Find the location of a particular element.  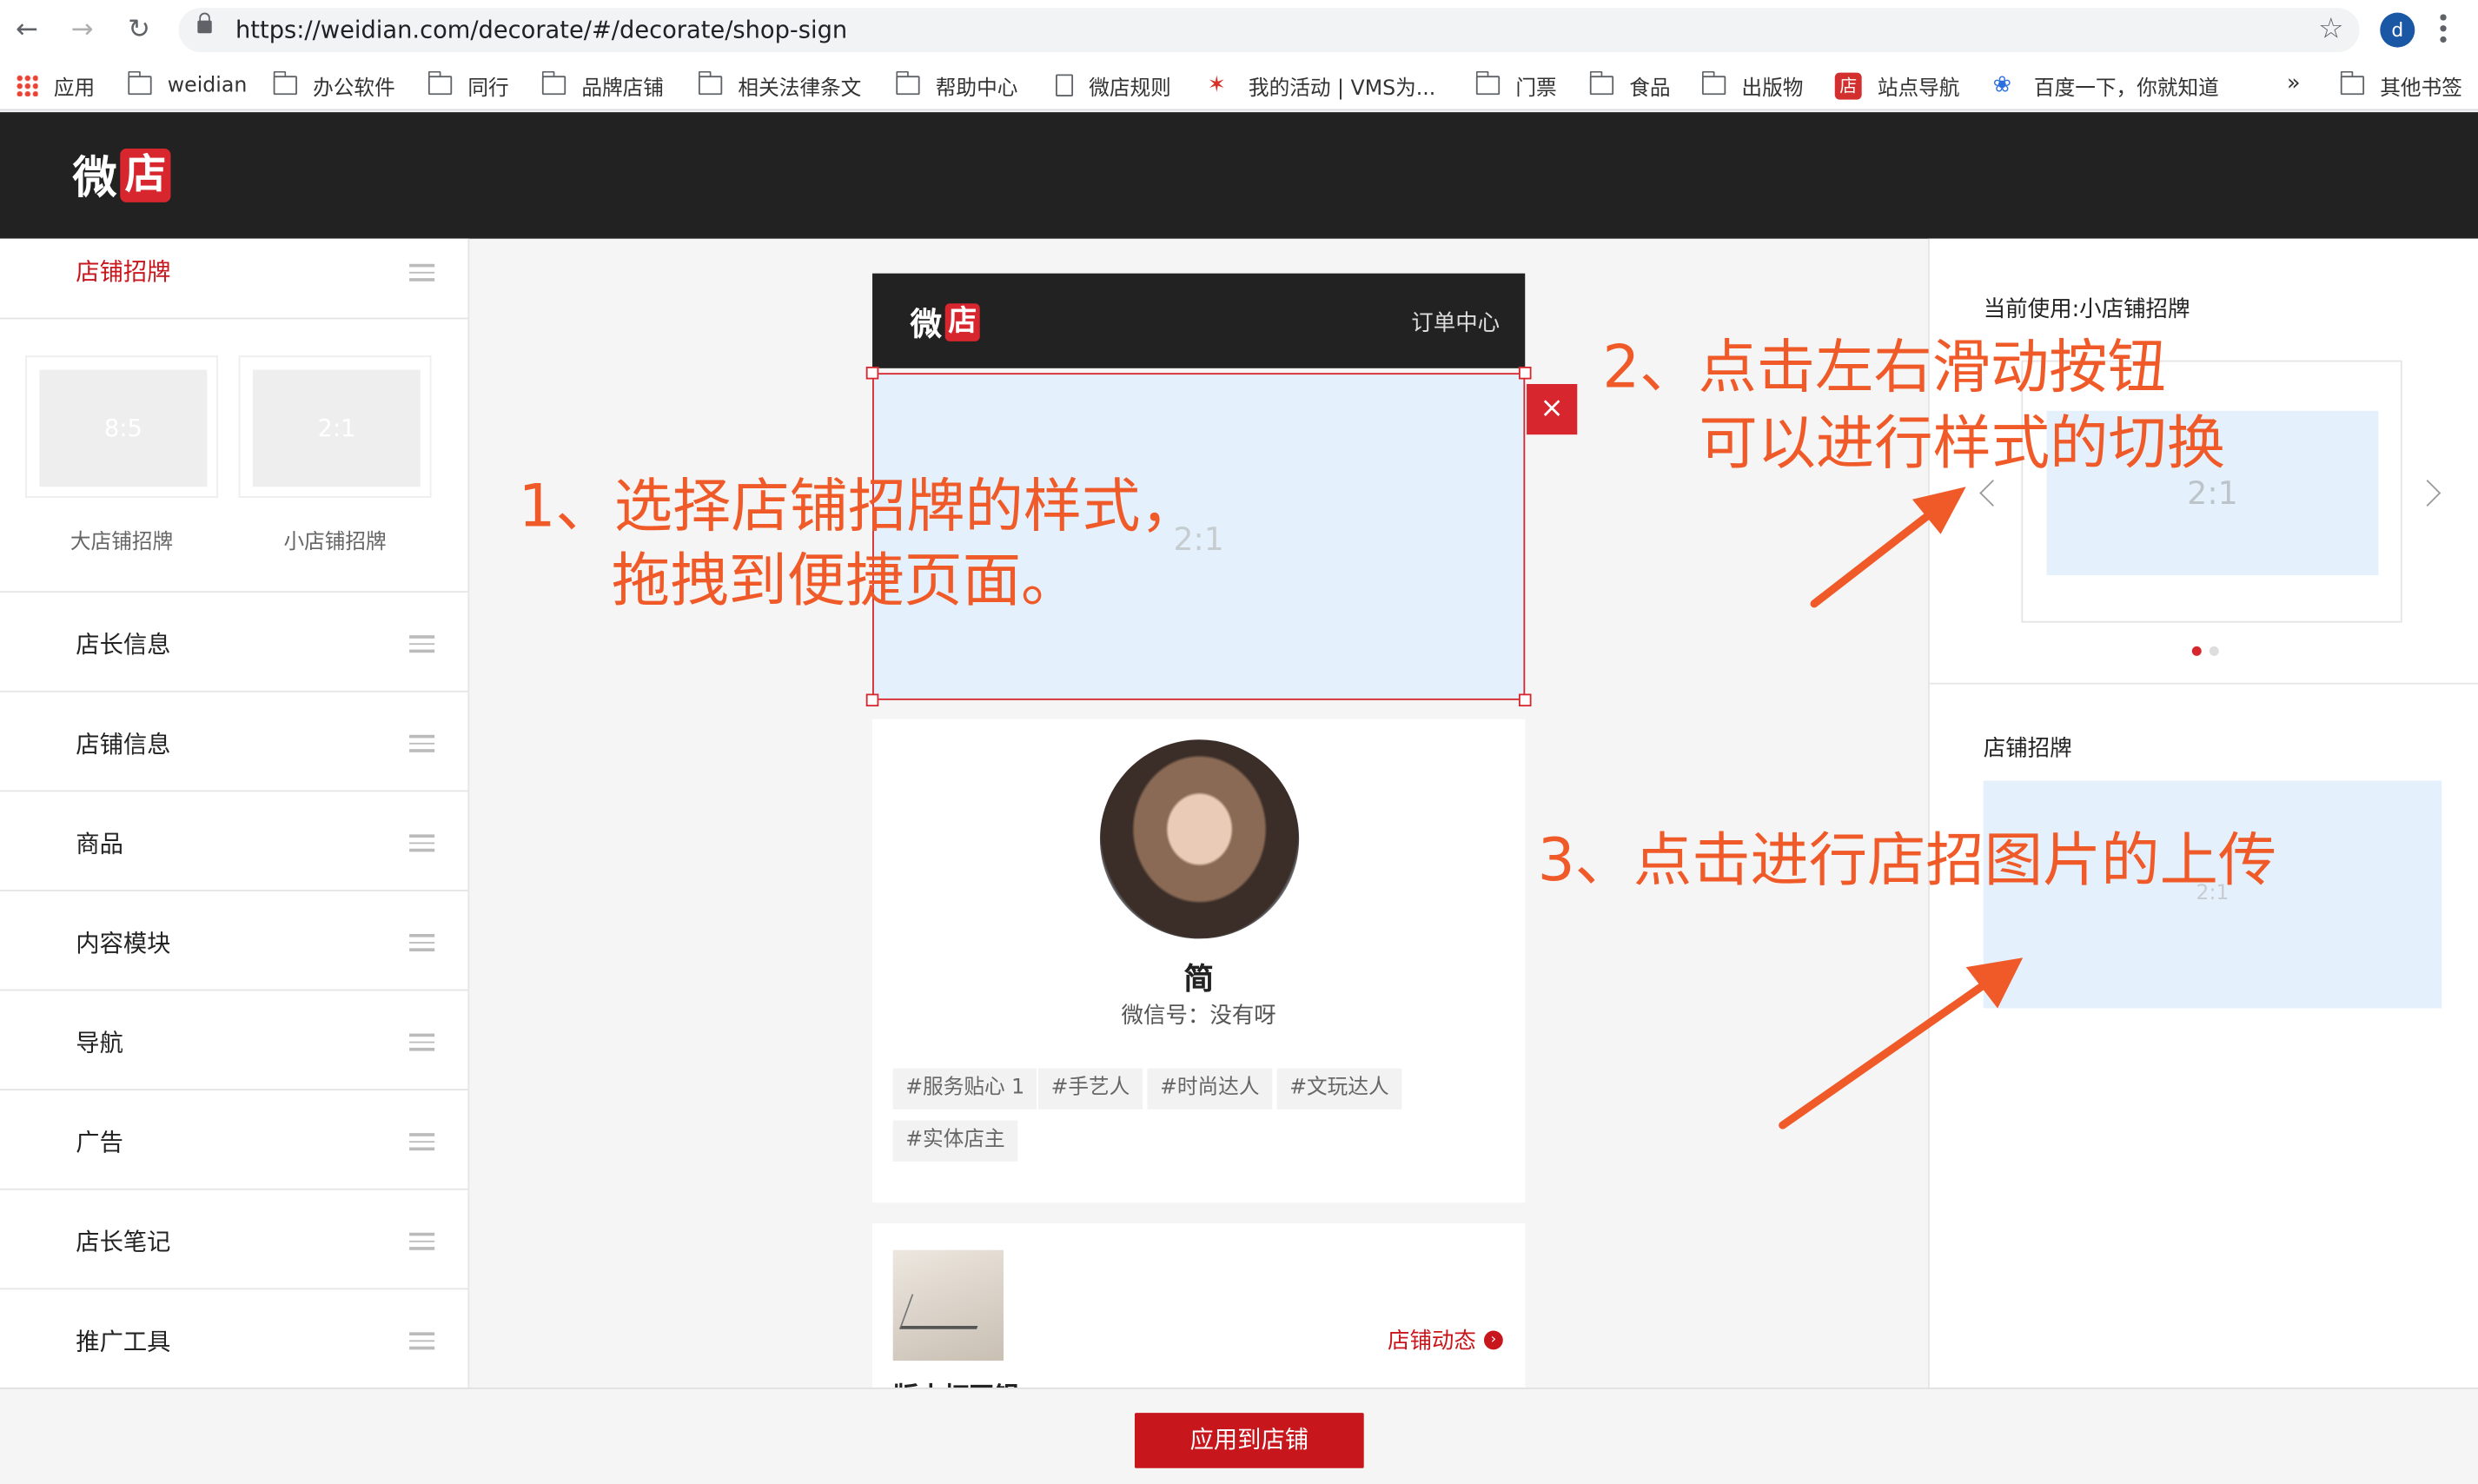

menu-navigation: 导航 is located at coordinates (234, 1040).